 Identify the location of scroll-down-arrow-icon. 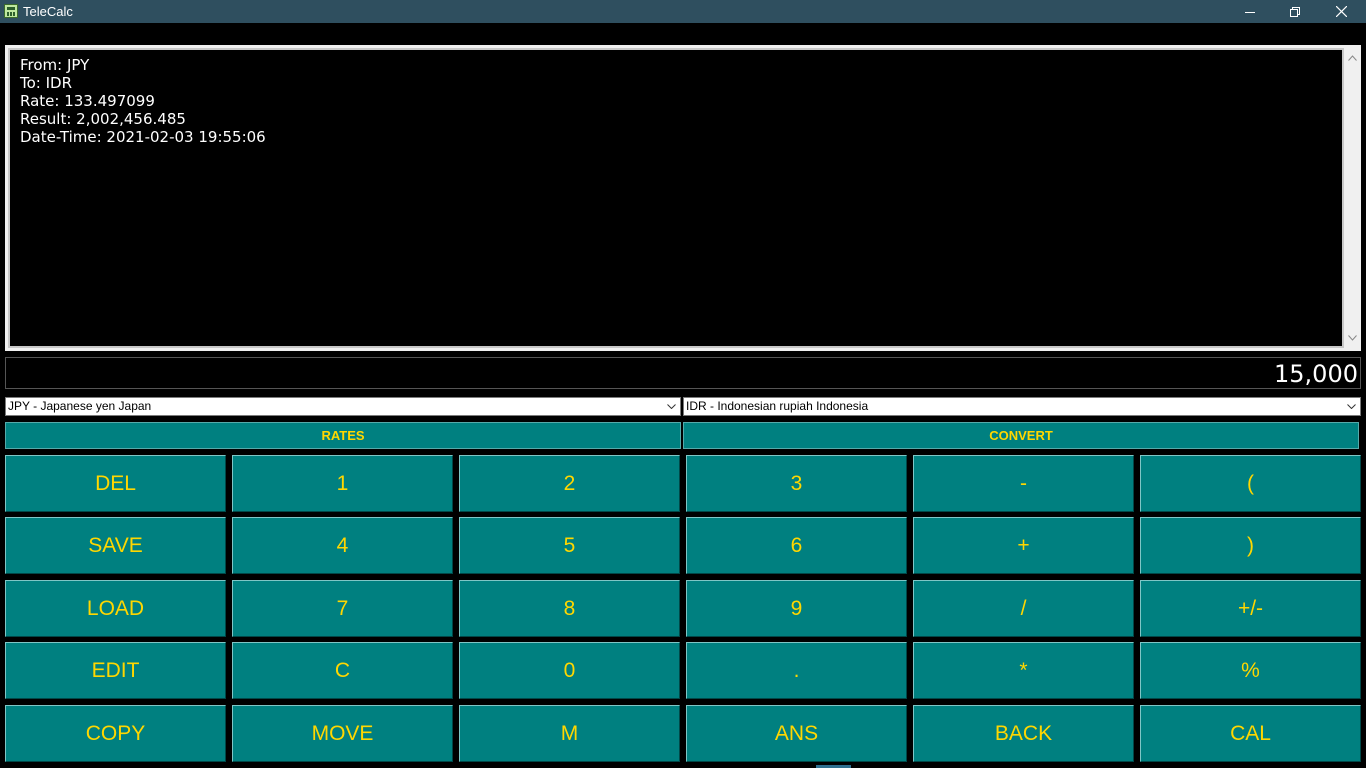
(1352, 337).